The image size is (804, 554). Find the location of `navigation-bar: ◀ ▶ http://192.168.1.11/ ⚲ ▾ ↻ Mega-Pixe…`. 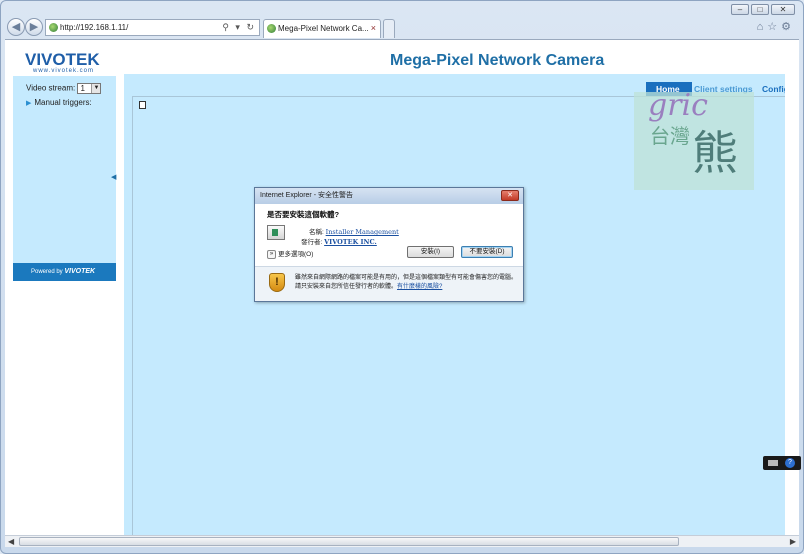

navigation-bar: ◀ ▶ http://192.168.1.11/ ⚲ ▾ ↻ Mega-Pixe… is located at coordinates (403, 28).